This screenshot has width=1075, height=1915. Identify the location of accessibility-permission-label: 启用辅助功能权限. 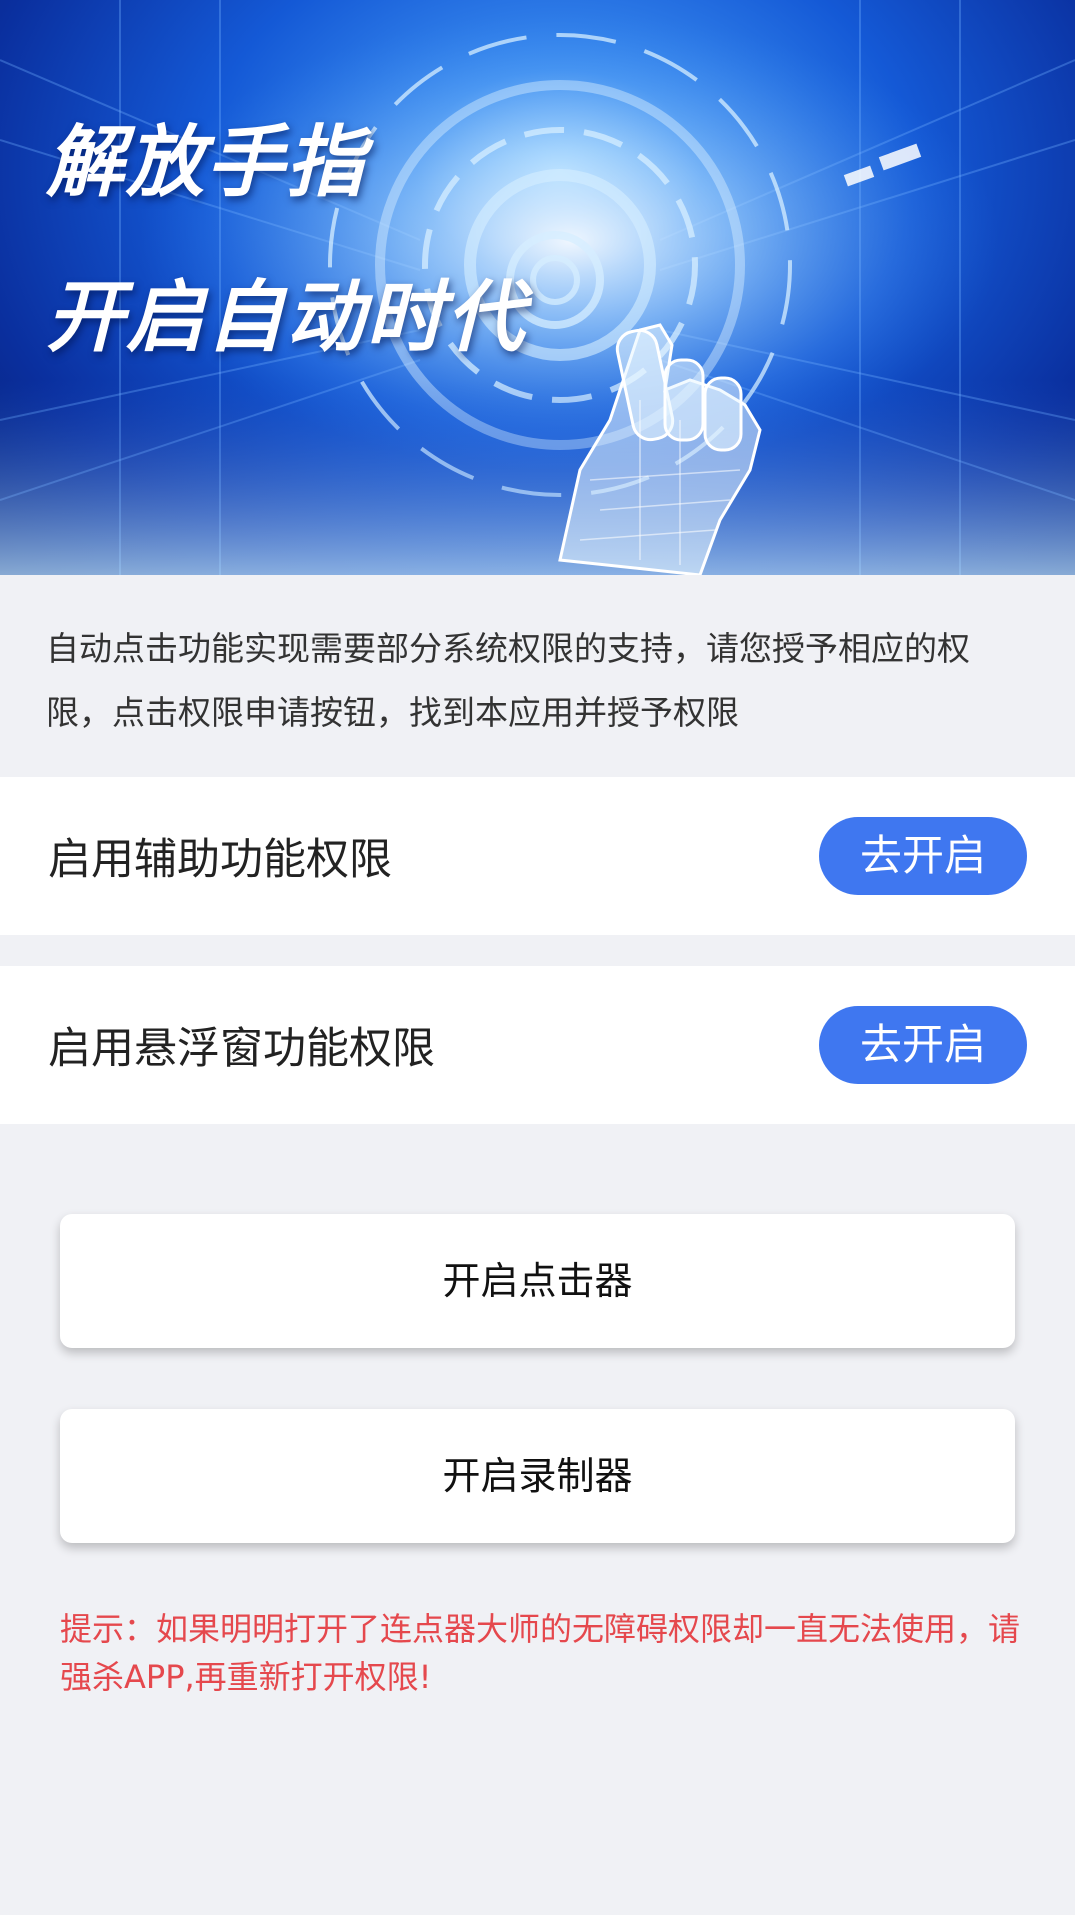
(220, 860).